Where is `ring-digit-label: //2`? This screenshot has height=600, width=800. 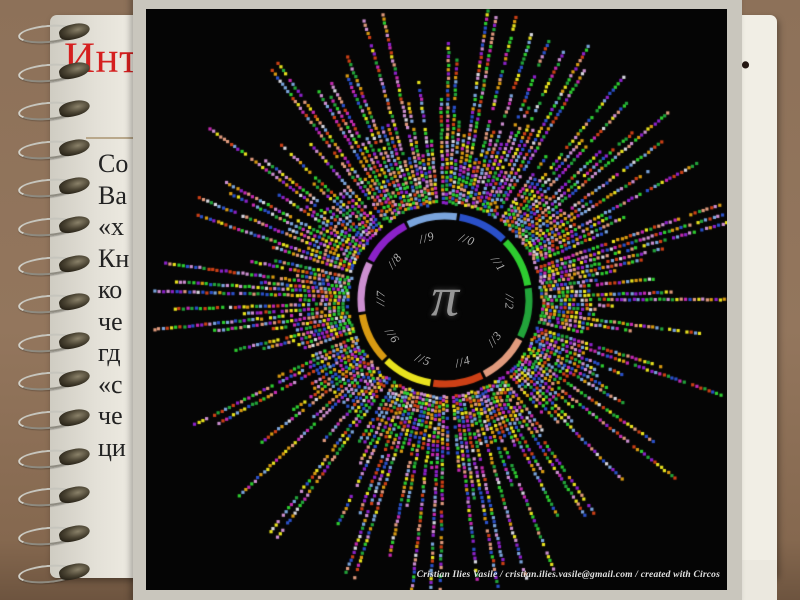
ring-digit-label: //2 is located at coordinates (509, 302).